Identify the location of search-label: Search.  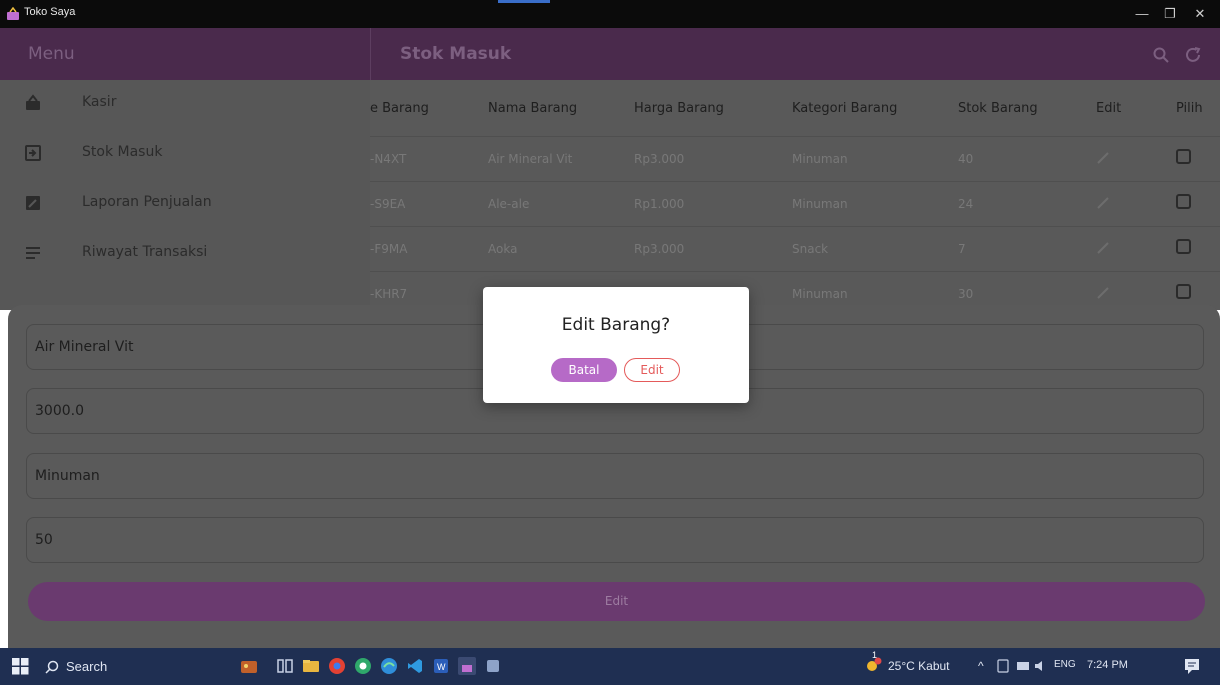
(87, 666).